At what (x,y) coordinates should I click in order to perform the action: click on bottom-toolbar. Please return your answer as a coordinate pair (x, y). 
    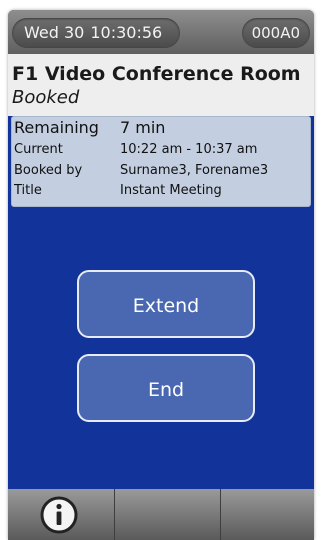
    Looking at the image, I should click on (161, 514).